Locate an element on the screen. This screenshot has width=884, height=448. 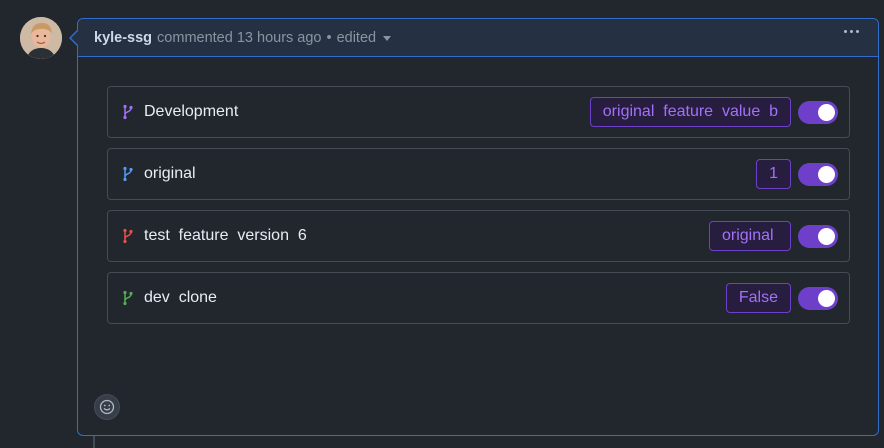
avatar is located at coordinates (41, 38).